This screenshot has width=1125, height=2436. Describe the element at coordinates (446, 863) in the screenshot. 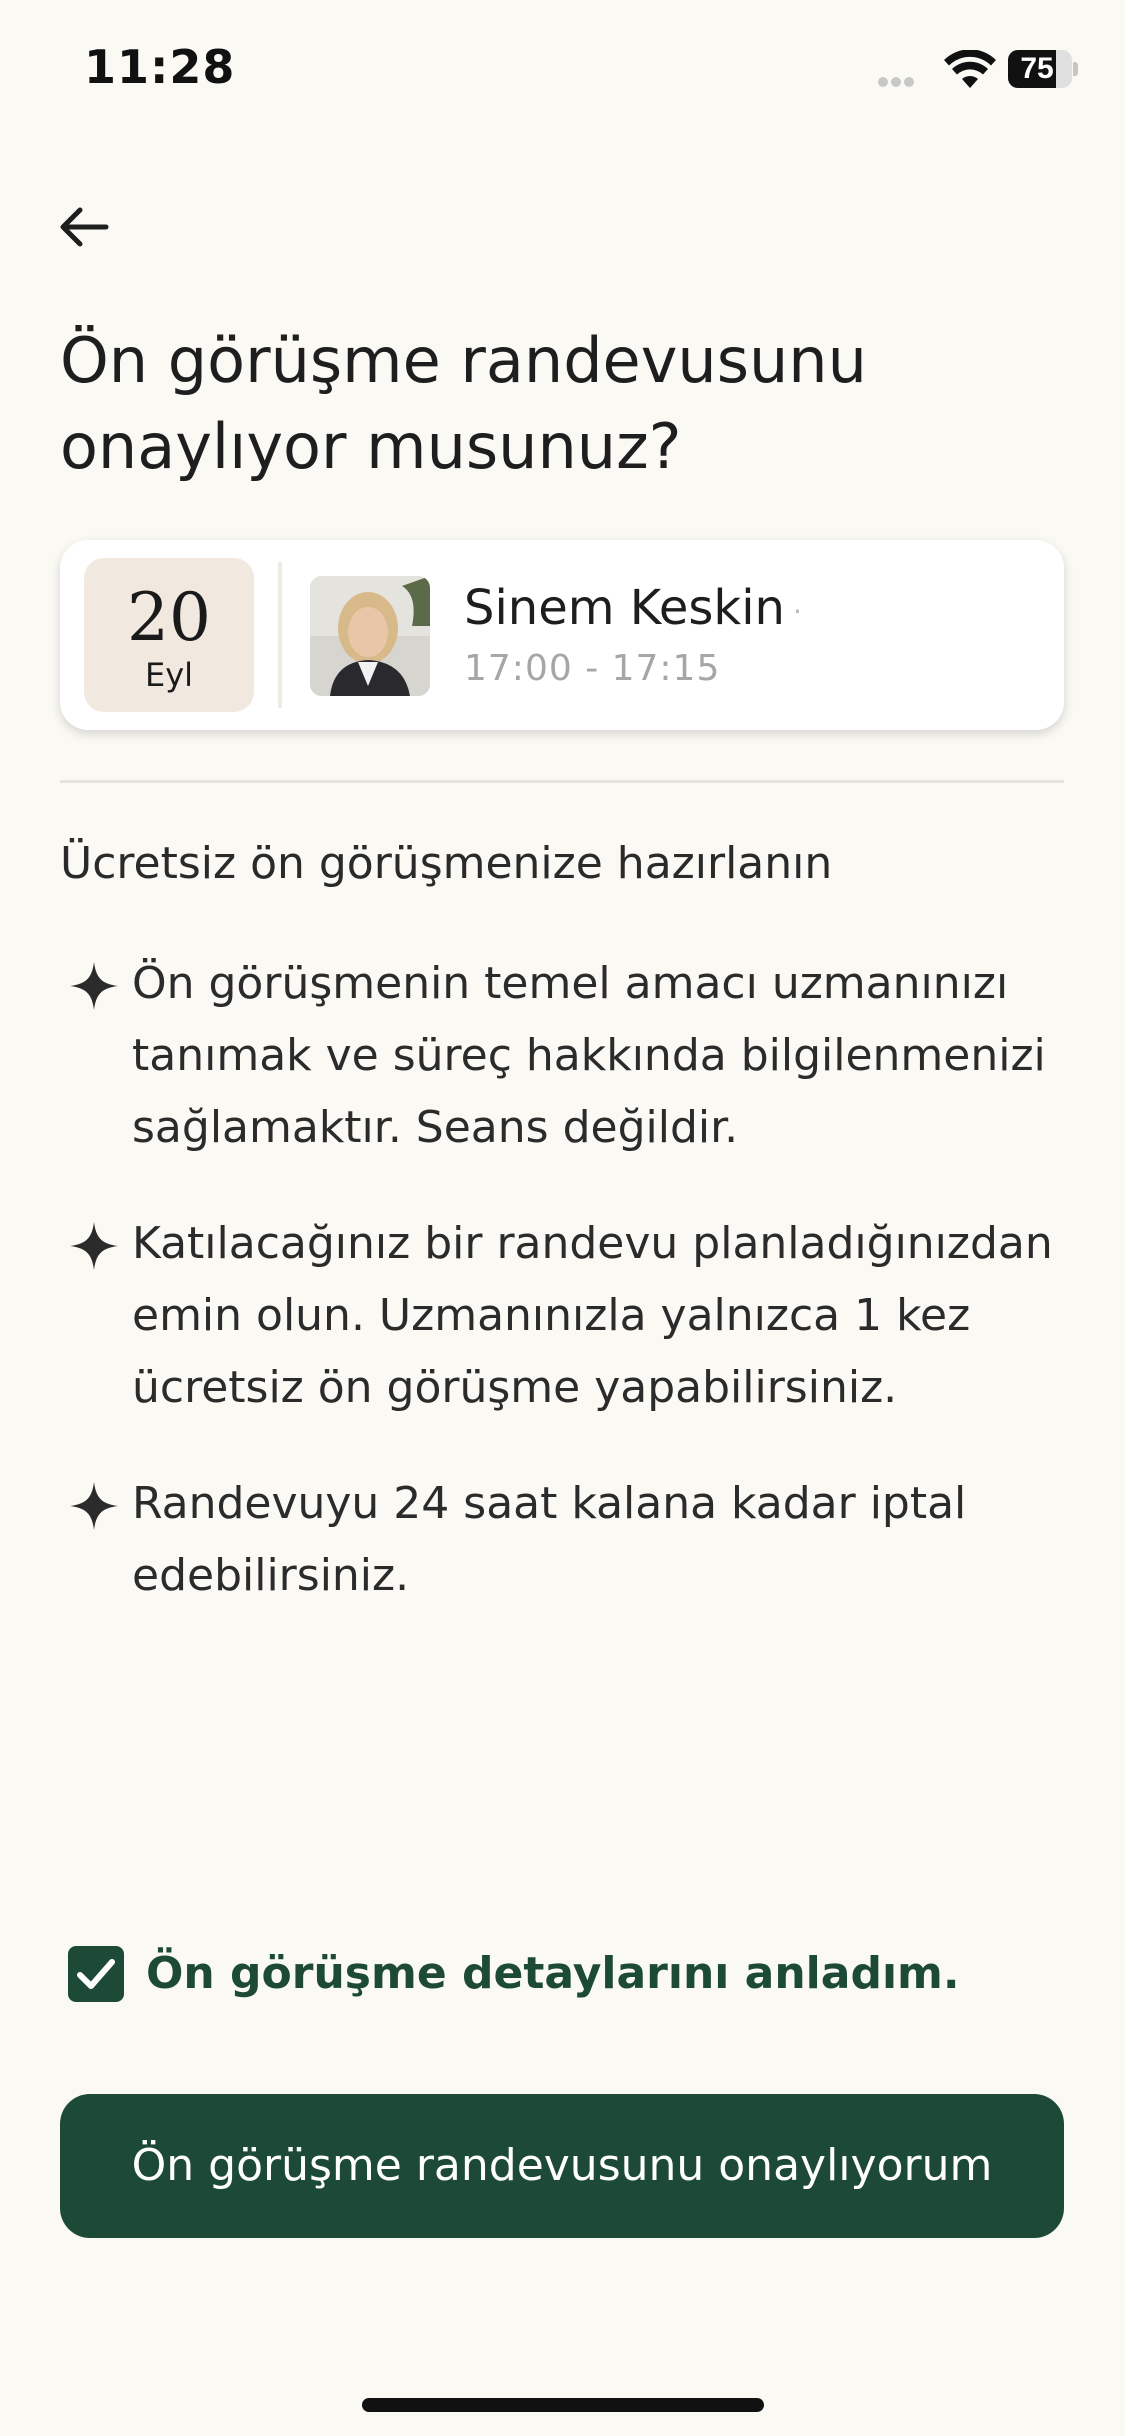

I see `info-heading: Ücretsiz ön görüşmenize hazırlanın` at that location.